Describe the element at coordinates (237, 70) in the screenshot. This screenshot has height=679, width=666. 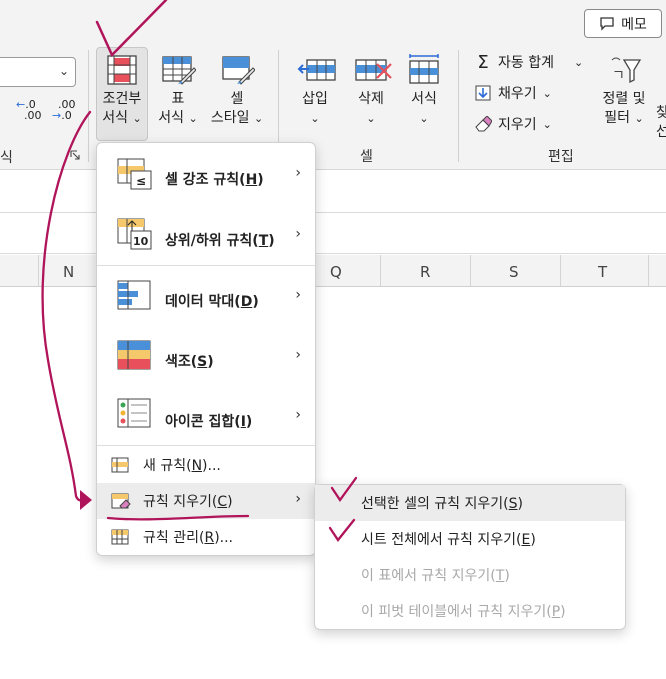
I see `cell-styles-icon` at that location.